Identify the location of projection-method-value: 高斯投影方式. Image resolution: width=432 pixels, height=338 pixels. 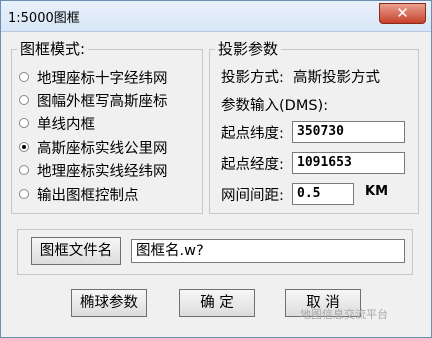
(336, 78).